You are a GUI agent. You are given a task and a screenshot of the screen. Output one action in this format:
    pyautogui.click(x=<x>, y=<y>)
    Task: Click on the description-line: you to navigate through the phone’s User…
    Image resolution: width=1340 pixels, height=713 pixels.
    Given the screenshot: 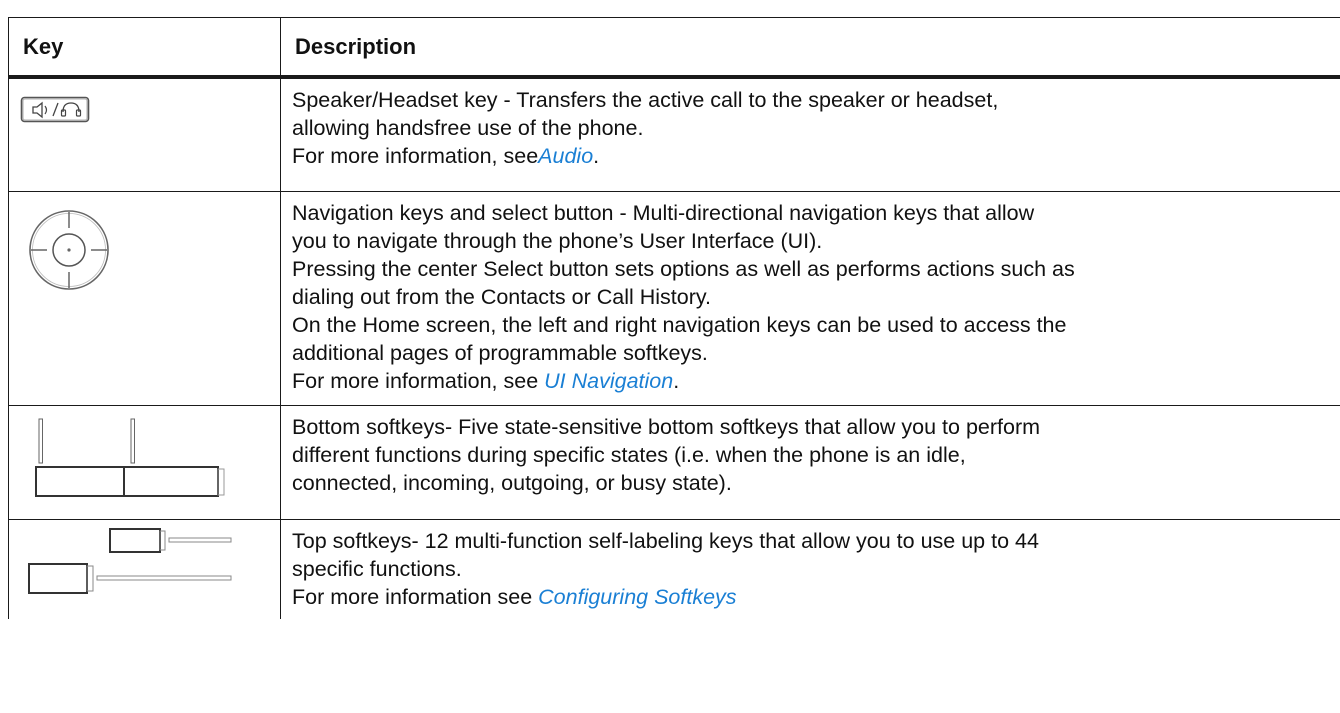 What is the action you would take?
    pyautogui.click(x=557, y=241)
    